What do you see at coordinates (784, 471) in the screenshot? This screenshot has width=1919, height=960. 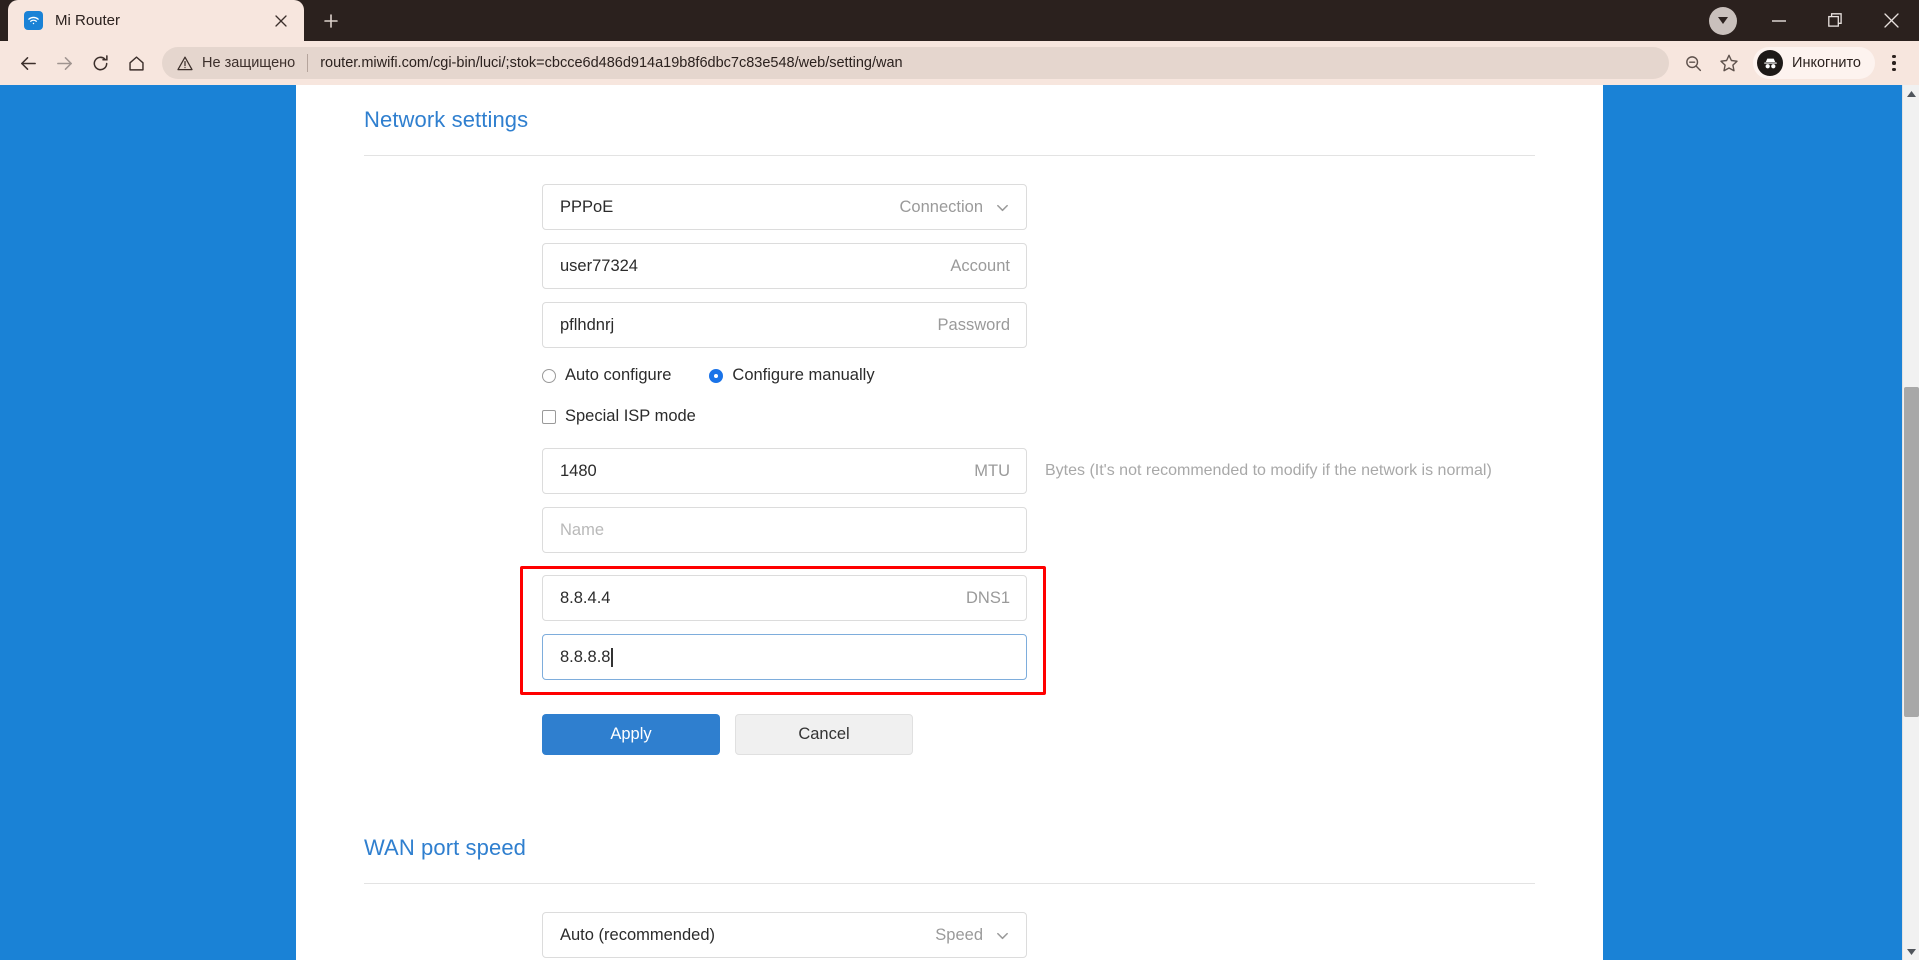 I see `mtu-input: 1480 MTU` at bounding box center [784, 471].